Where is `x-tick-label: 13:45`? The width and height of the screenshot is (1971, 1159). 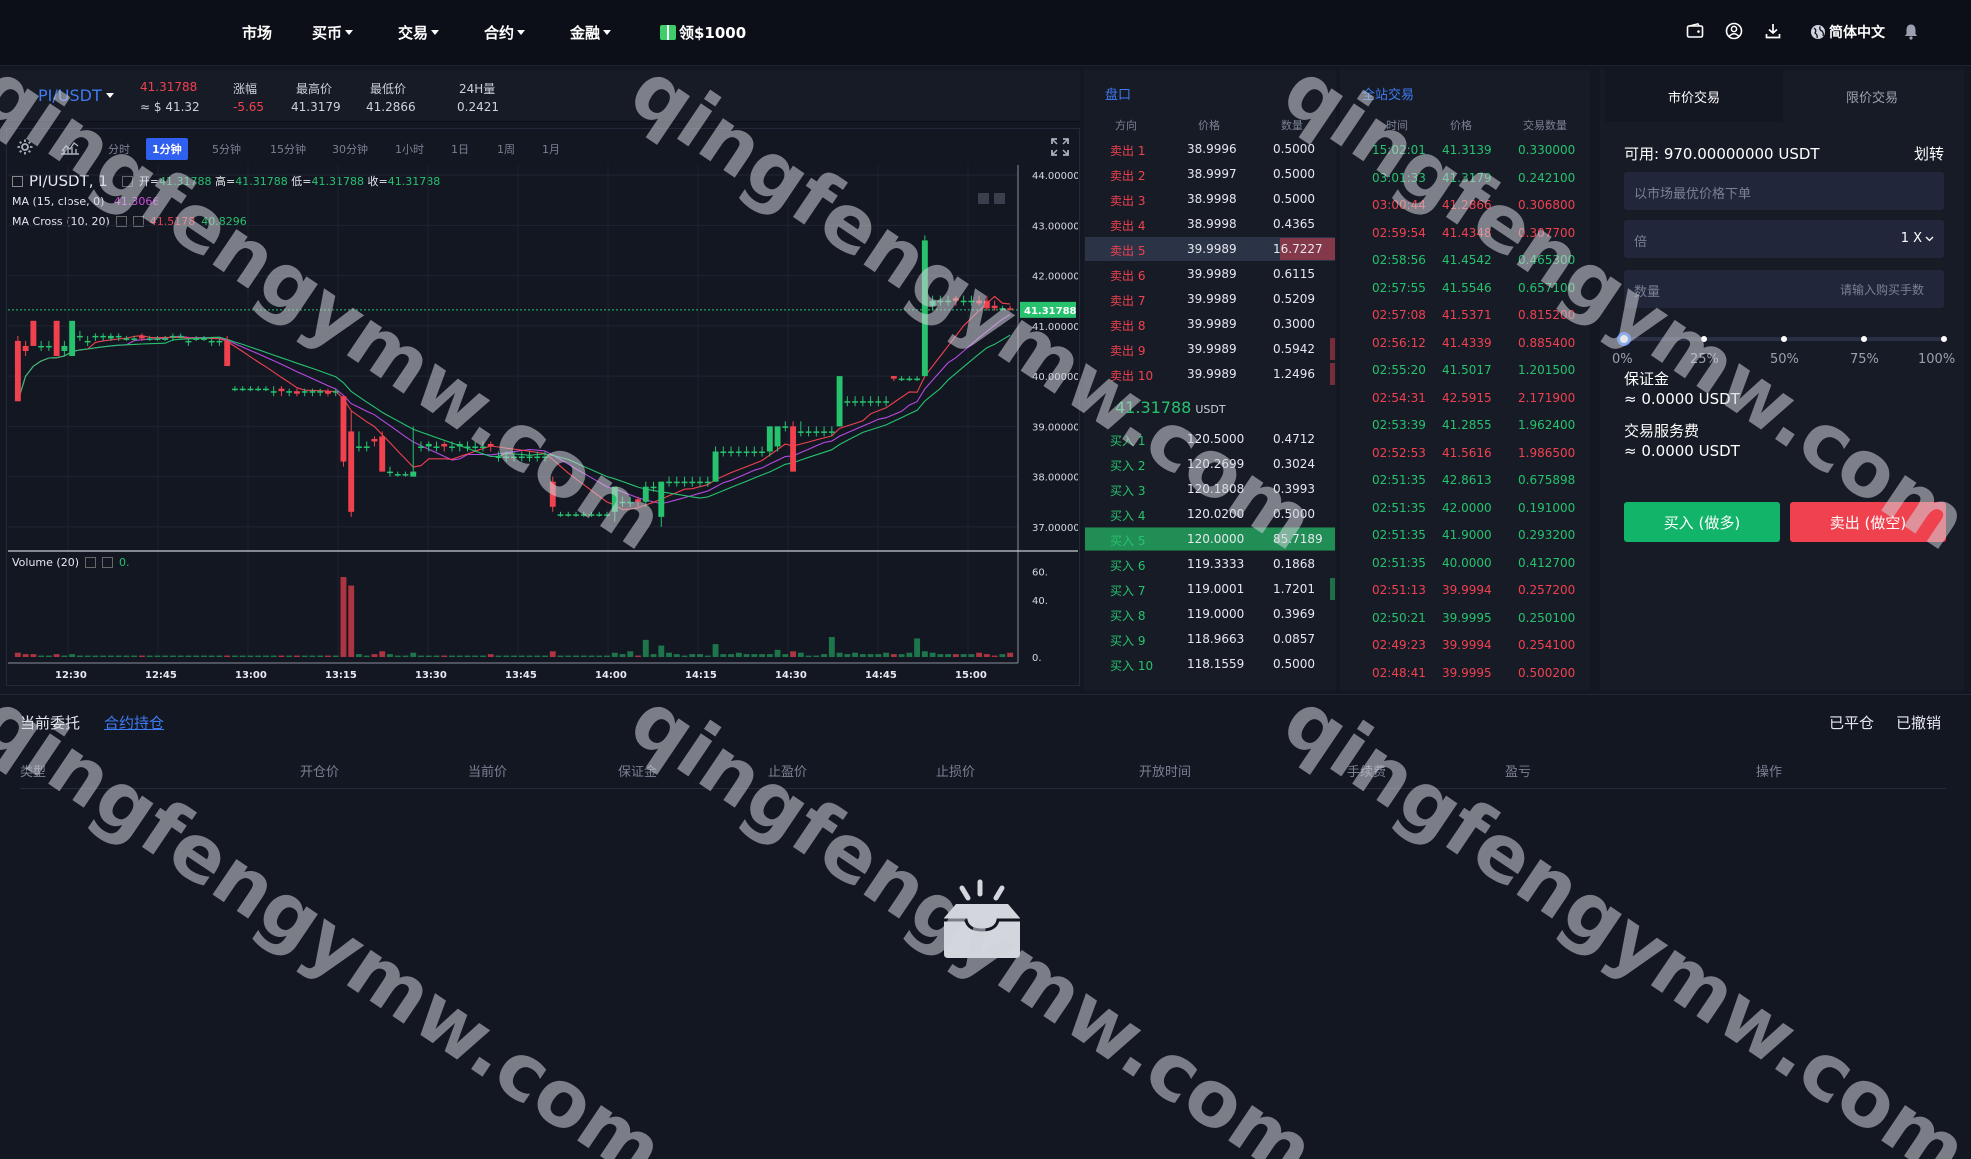 x-tick-label: 13:45 is located at coordinates (521, 675).